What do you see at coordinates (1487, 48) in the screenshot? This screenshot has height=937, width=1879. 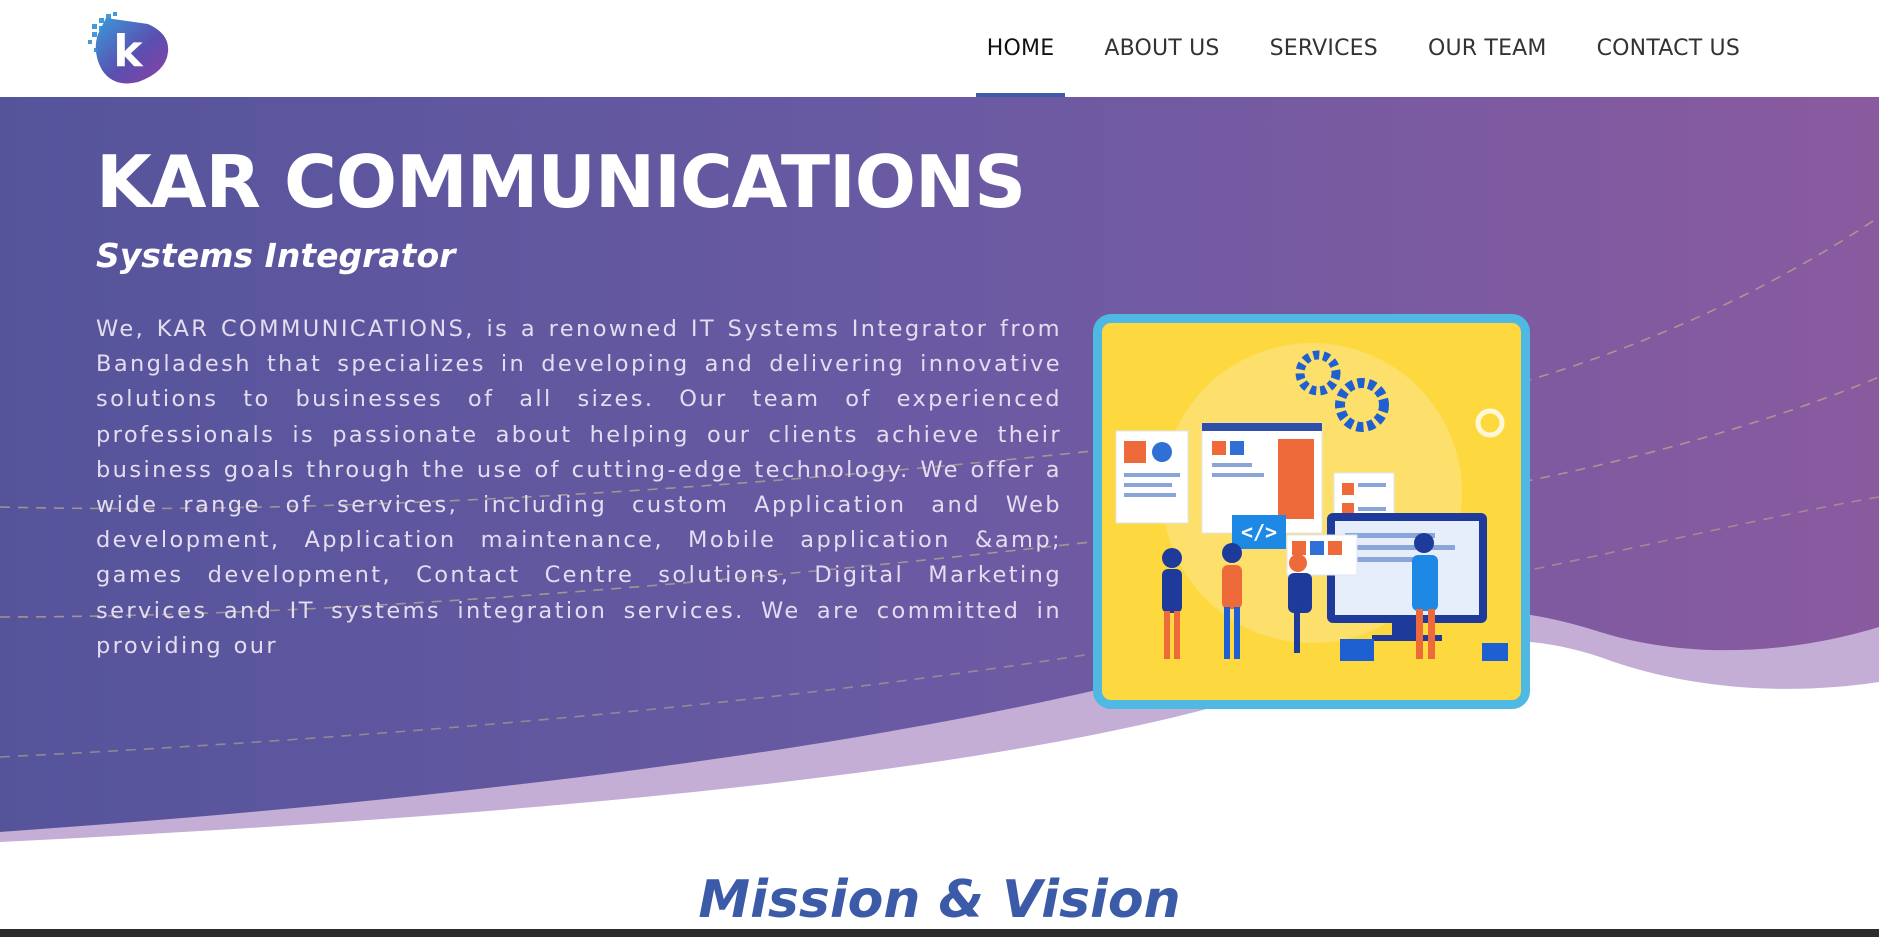 I see `nav-item-our-team: OUR TEAM` at bounding box center [1487, 48].